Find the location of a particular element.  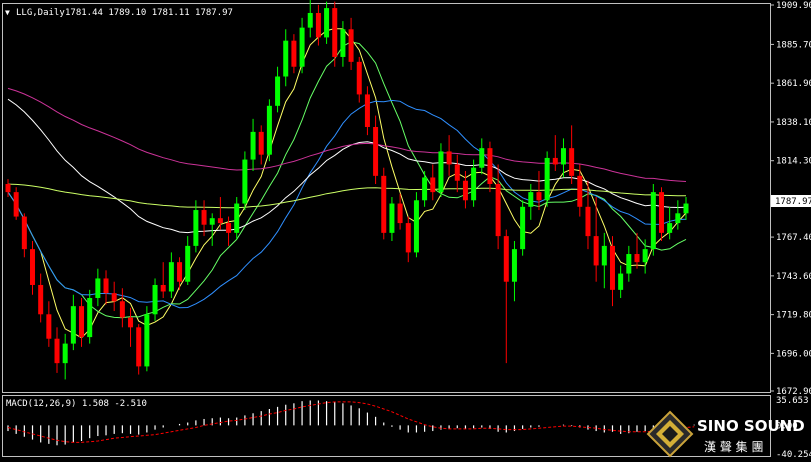

current-price-marker: 1787.97 is located at coordinates (791, 201).